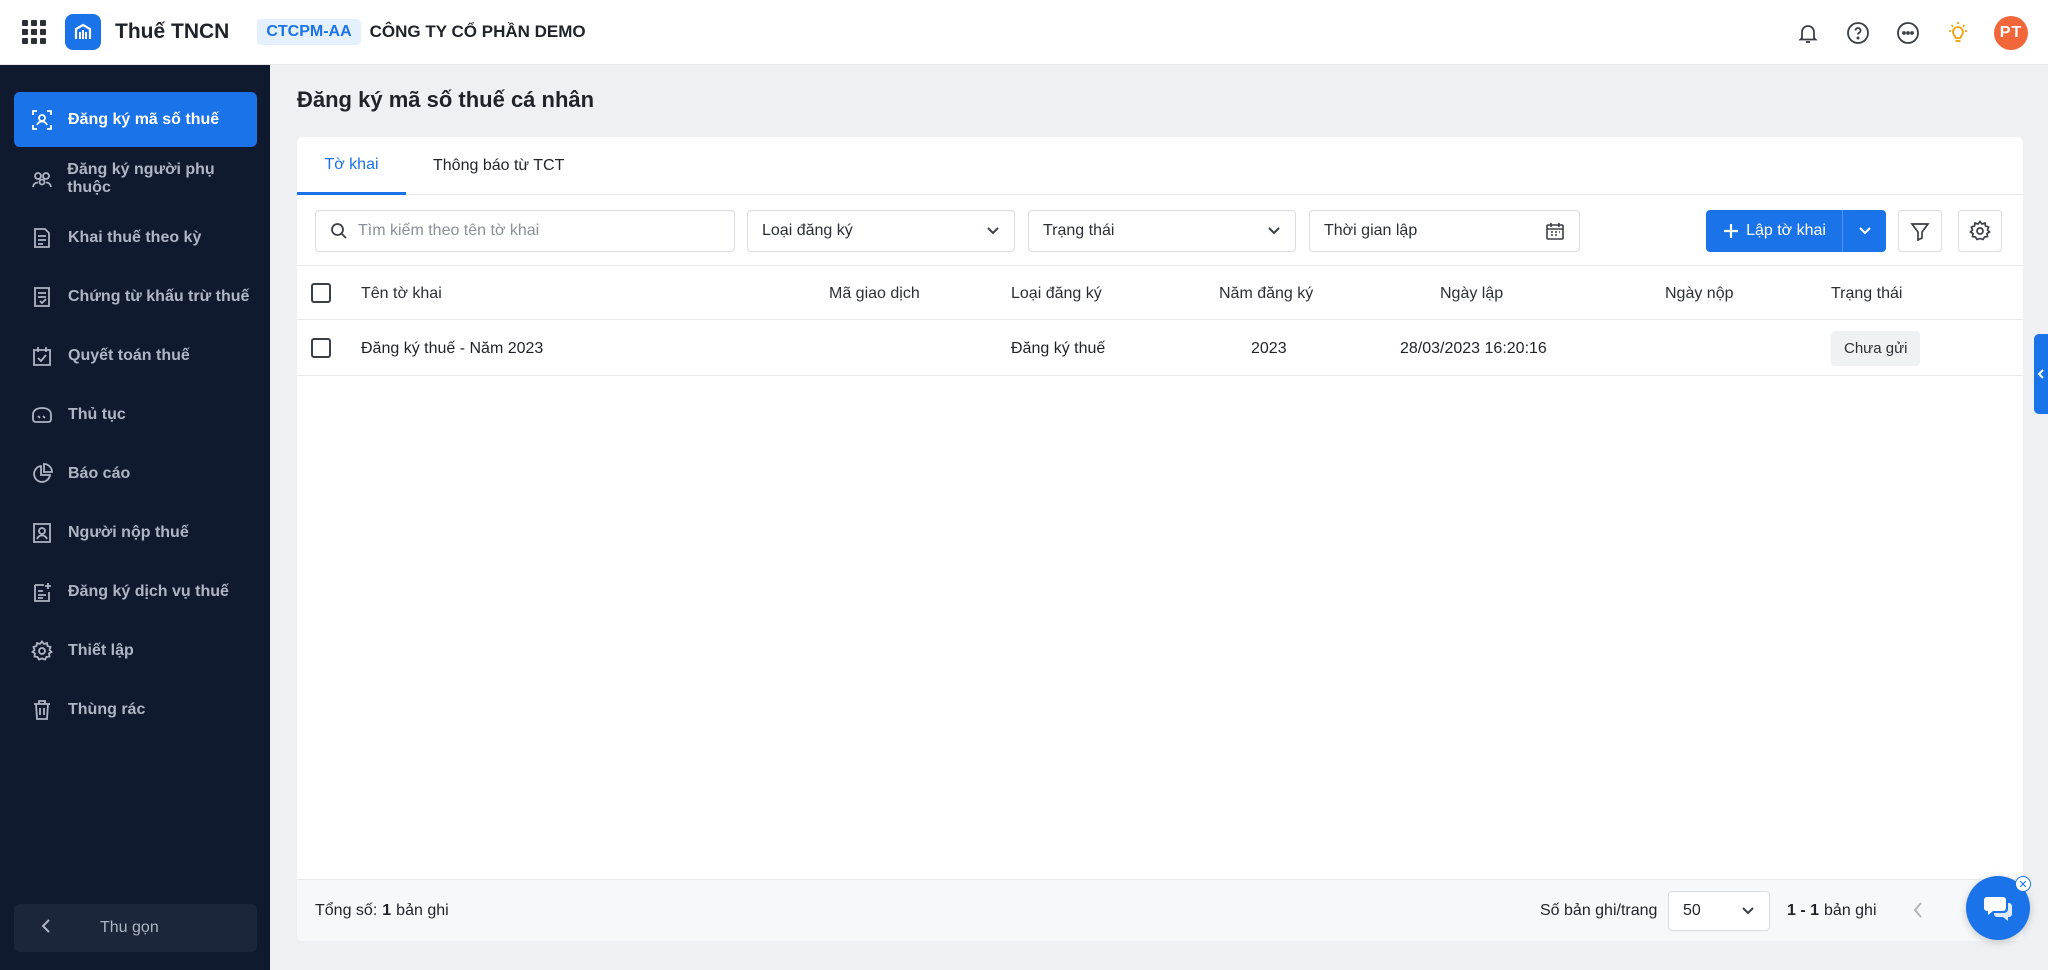 This screenshot has height=970, width=2048. What do you see at coordinates (1056, 293) in the screenshot?
I see `column-header: Loại đăng ký` at bounding box center [1056, 293].